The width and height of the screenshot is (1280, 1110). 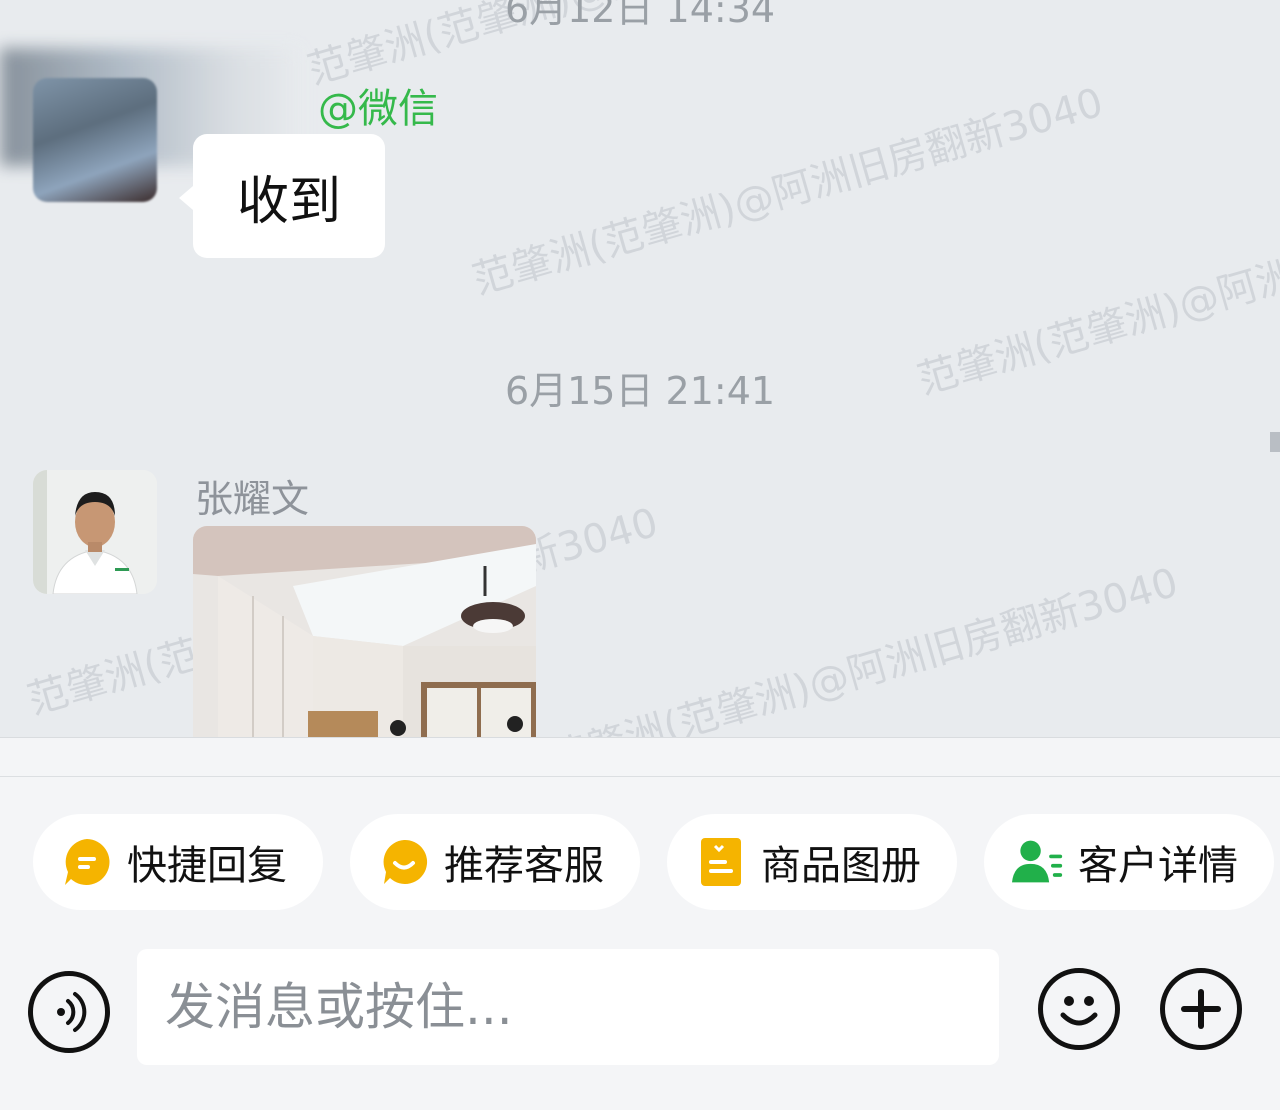 What do you see at coordinates (721, 862) in the screenshot?
I see `product-album-icon` at bounding box center [721, 862].